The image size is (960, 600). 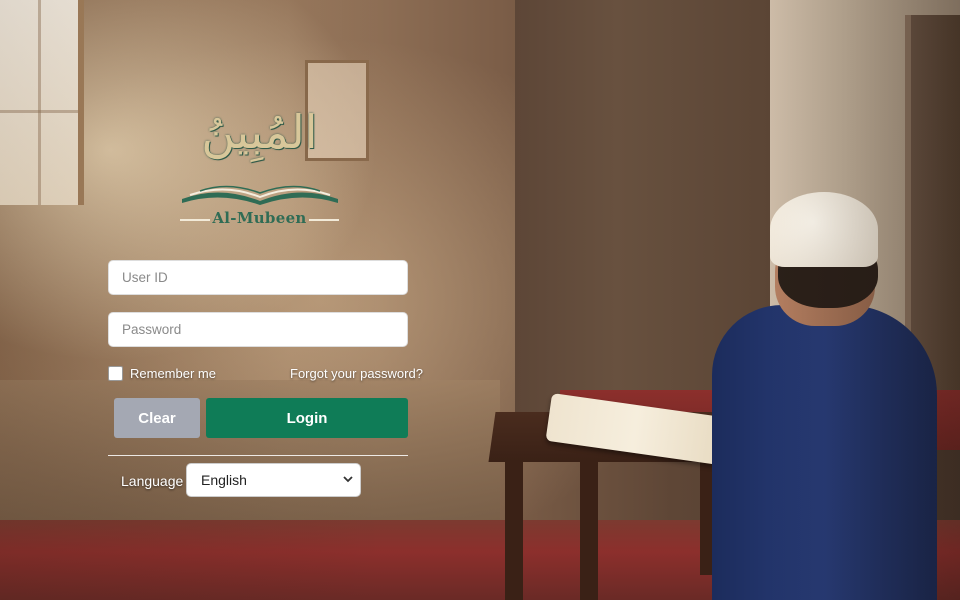 What do you see at coordinates (259, 218) in the screenshot?
I see `logo-name: Al-Mubeen` at bounding box center [259, 218].